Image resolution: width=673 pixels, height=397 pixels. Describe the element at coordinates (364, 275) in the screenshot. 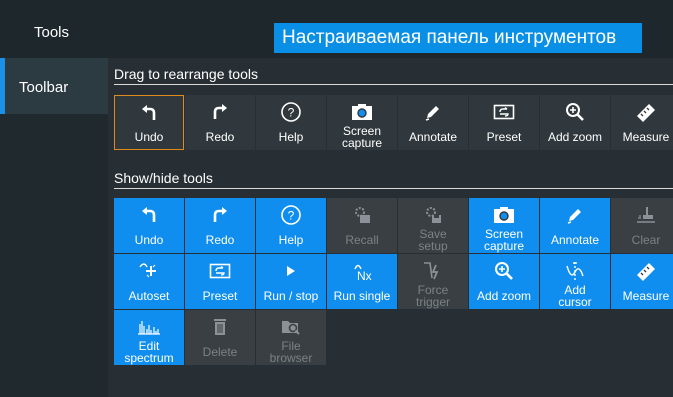

I see `svg-text: Nx` at that location.